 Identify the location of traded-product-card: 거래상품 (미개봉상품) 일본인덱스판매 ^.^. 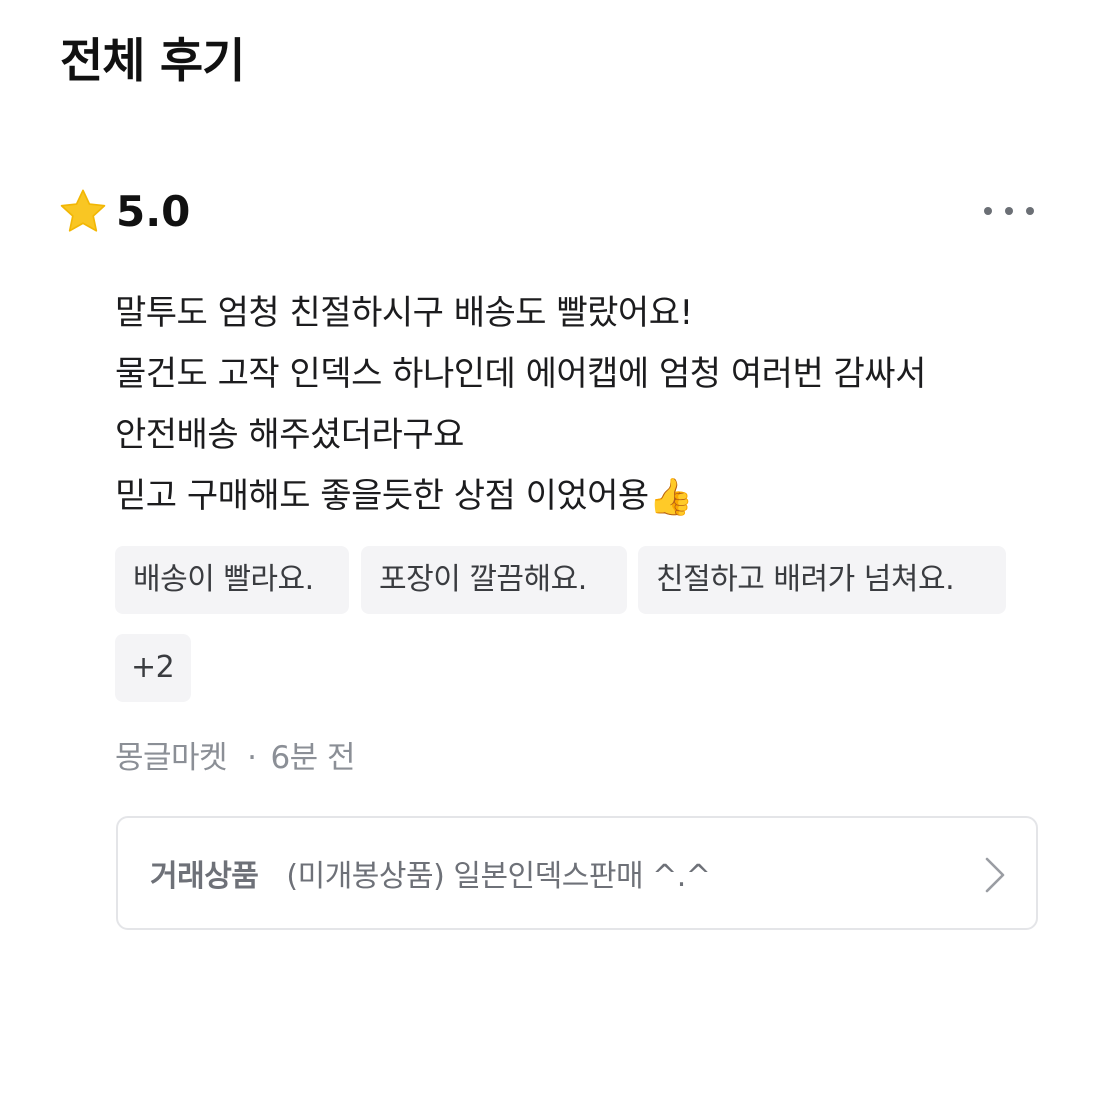
(577, 873).